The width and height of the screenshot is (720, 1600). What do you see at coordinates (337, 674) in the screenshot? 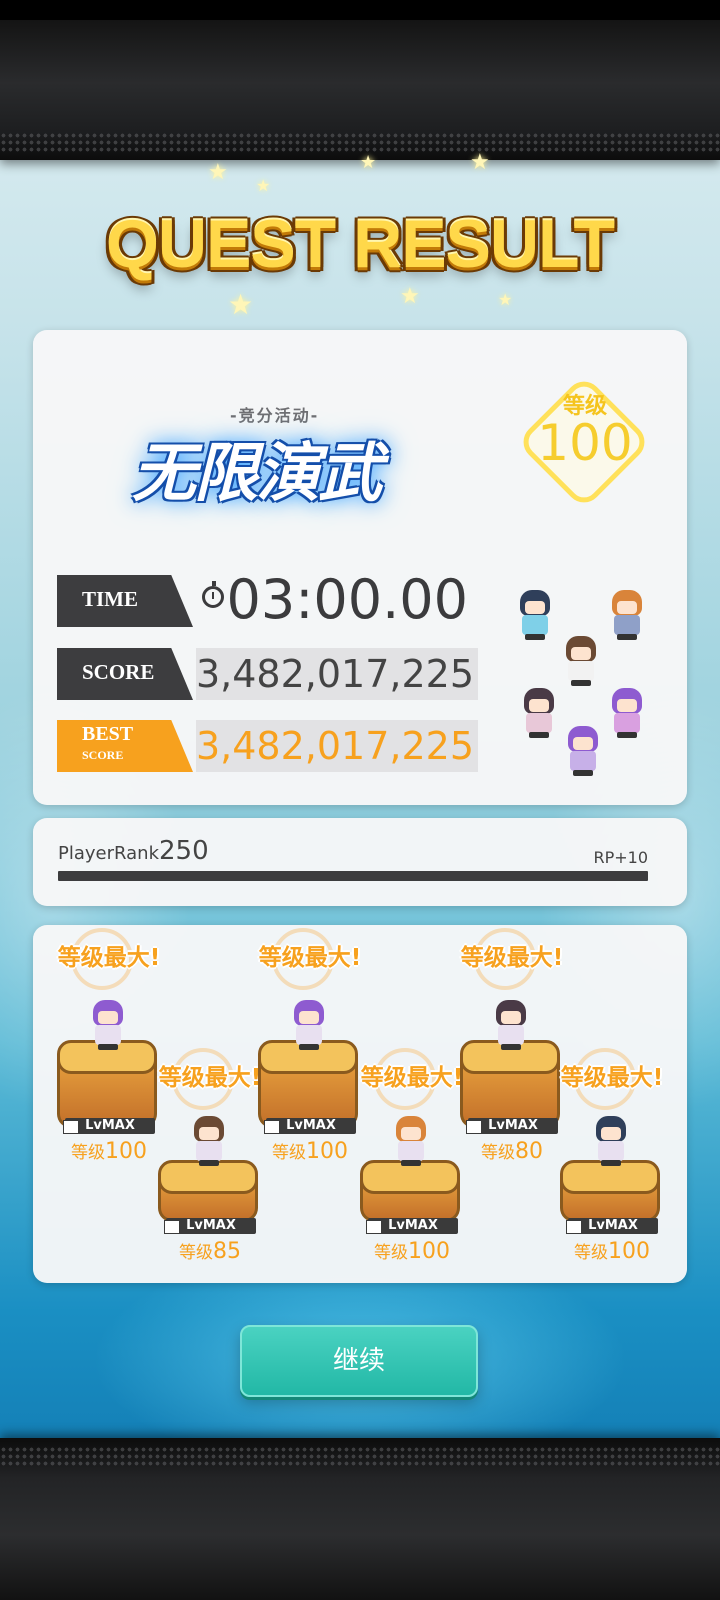
I see `score-value: 3,482,017,225` at bounding box center [337, 674].